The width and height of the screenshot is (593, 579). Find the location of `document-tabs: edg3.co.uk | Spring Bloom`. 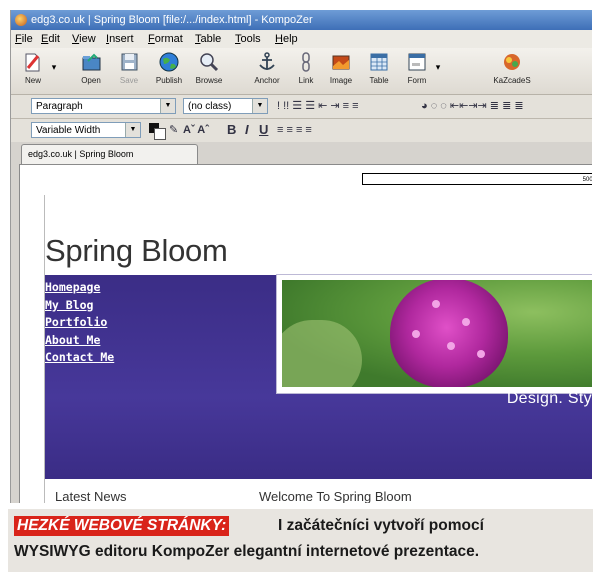

document-tabs: edg3.co.uk | Spring Bloom is located at coordinates (301, 153).